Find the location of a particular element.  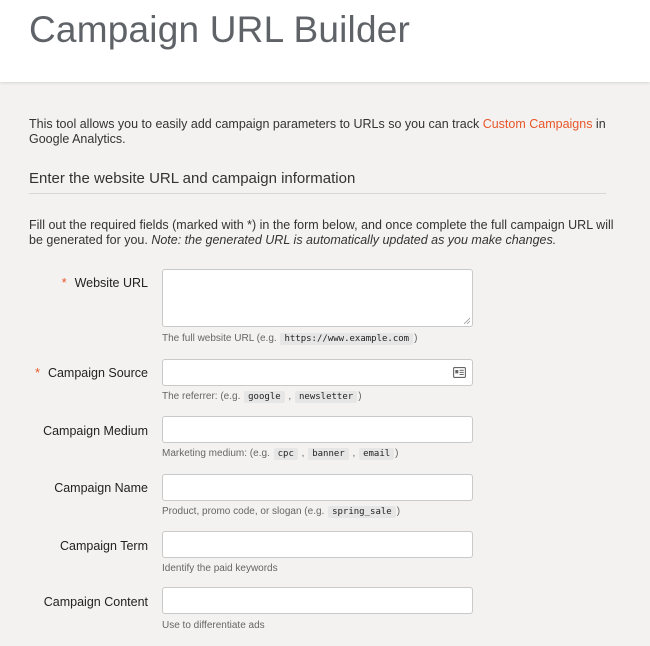

campaign-term-help: Identify the paid keywords is located at coordinates (220, 568).